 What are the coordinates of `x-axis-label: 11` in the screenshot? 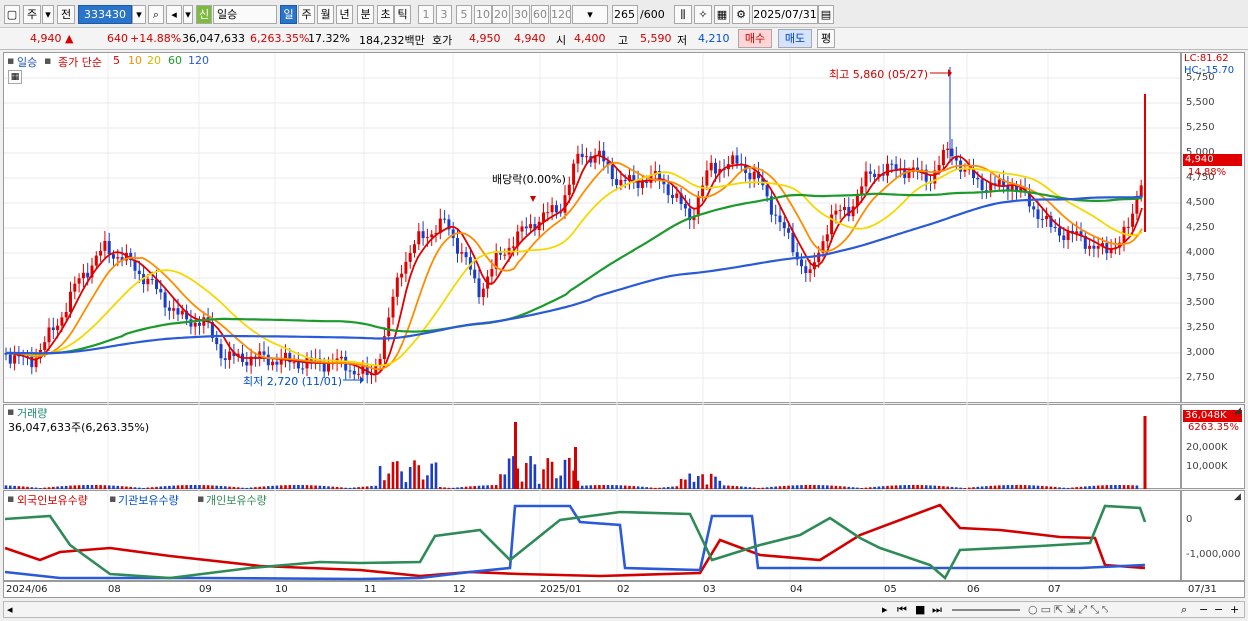 It's located at (370, 589).